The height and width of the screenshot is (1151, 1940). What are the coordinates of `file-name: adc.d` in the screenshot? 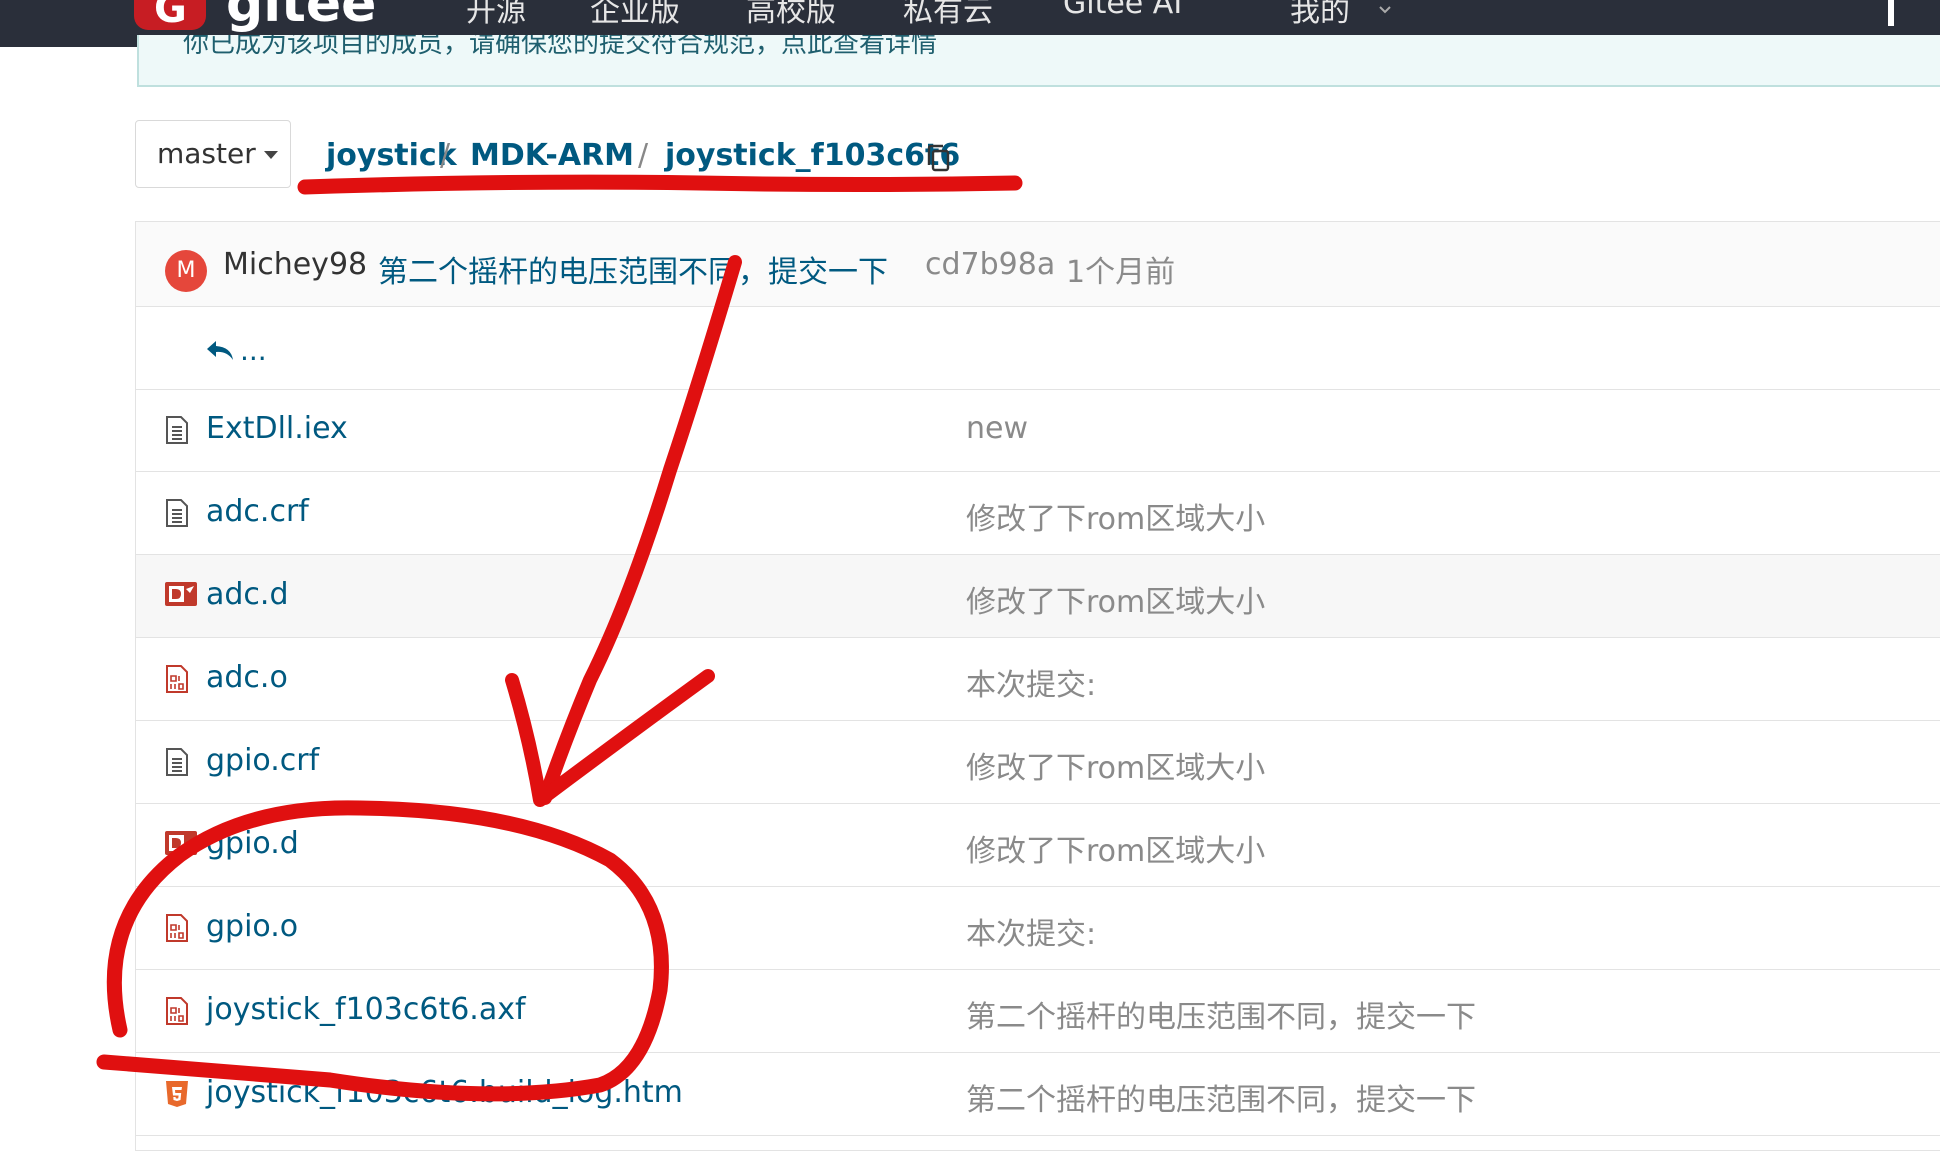 It's located at (247, 594).